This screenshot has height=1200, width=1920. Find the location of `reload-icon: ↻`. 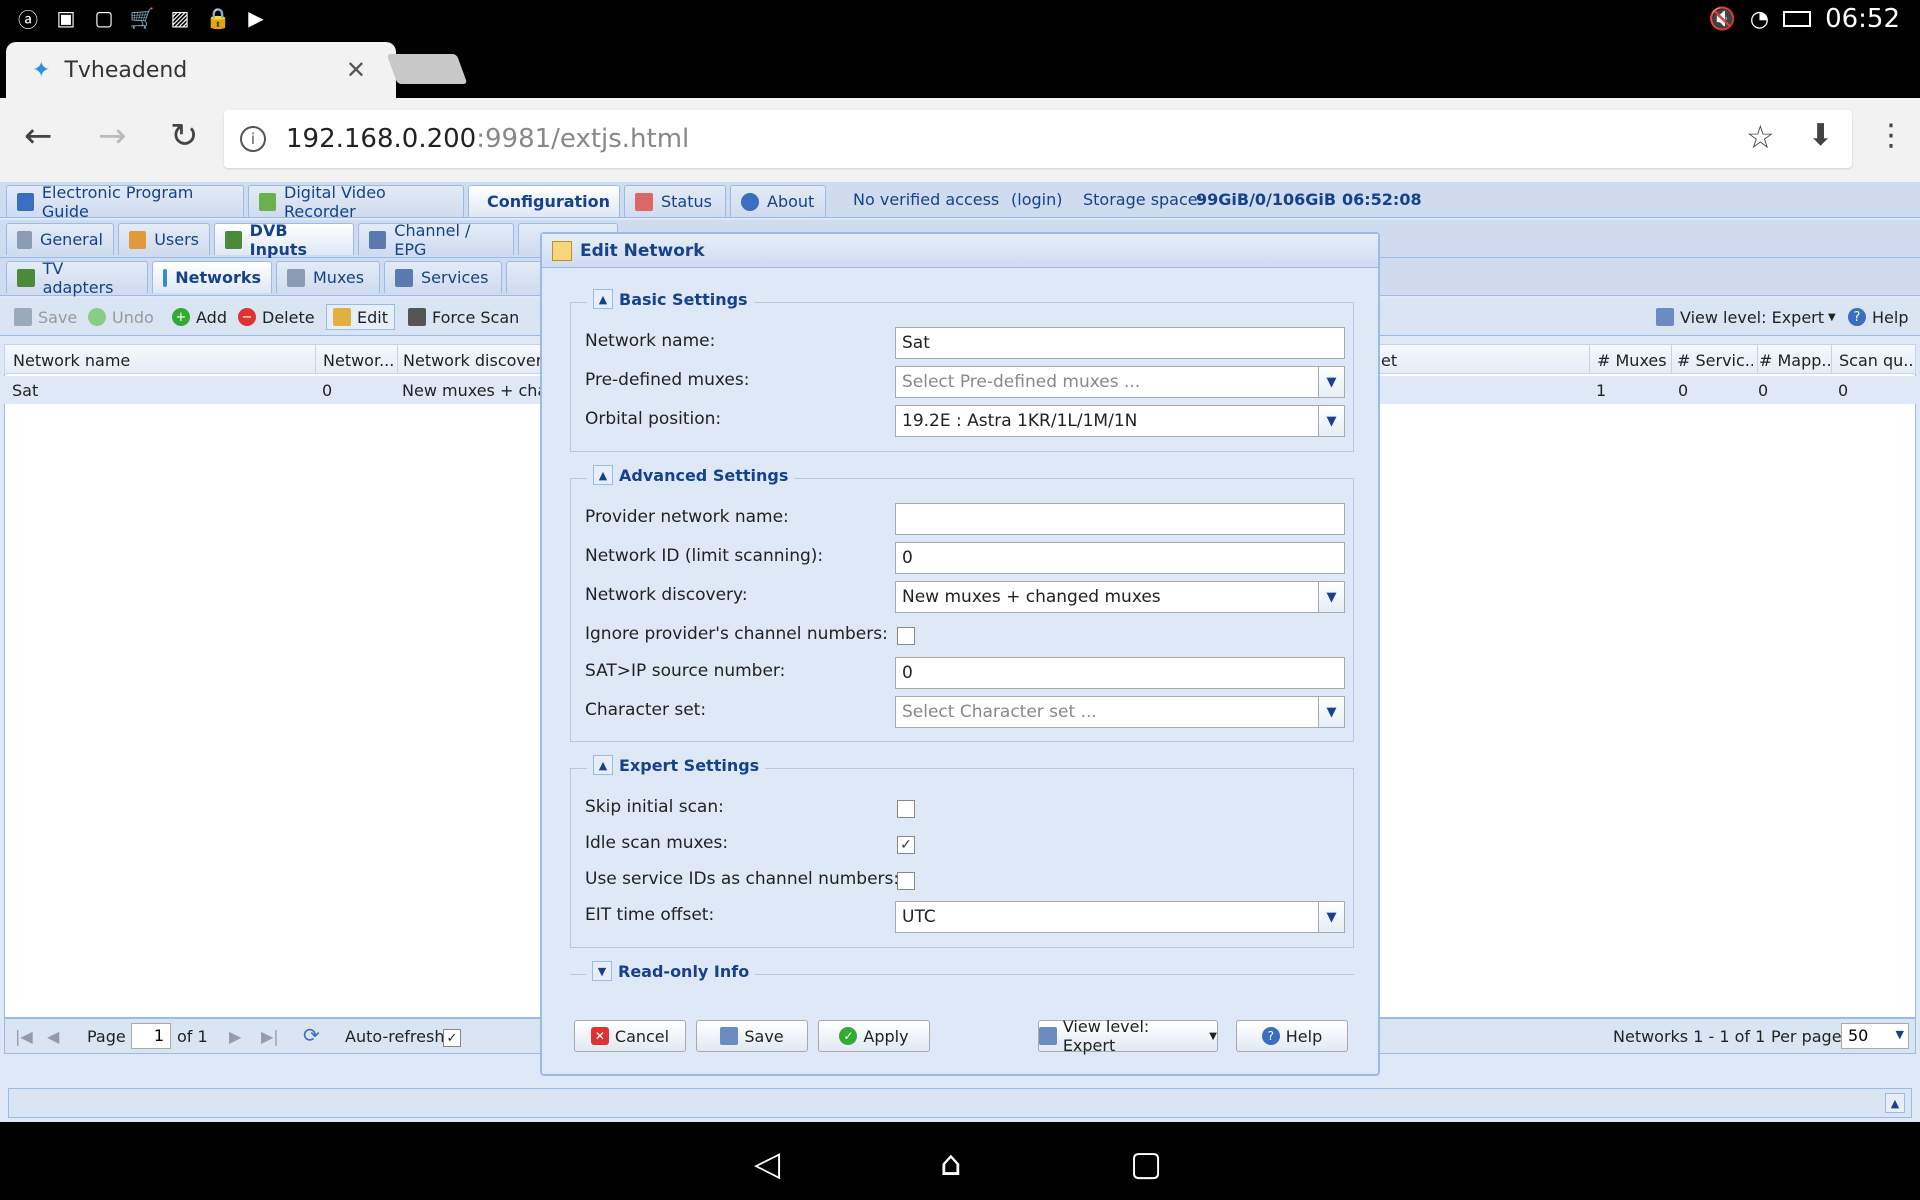

reload-icon: ↻ is located at coordinates (184, 136).